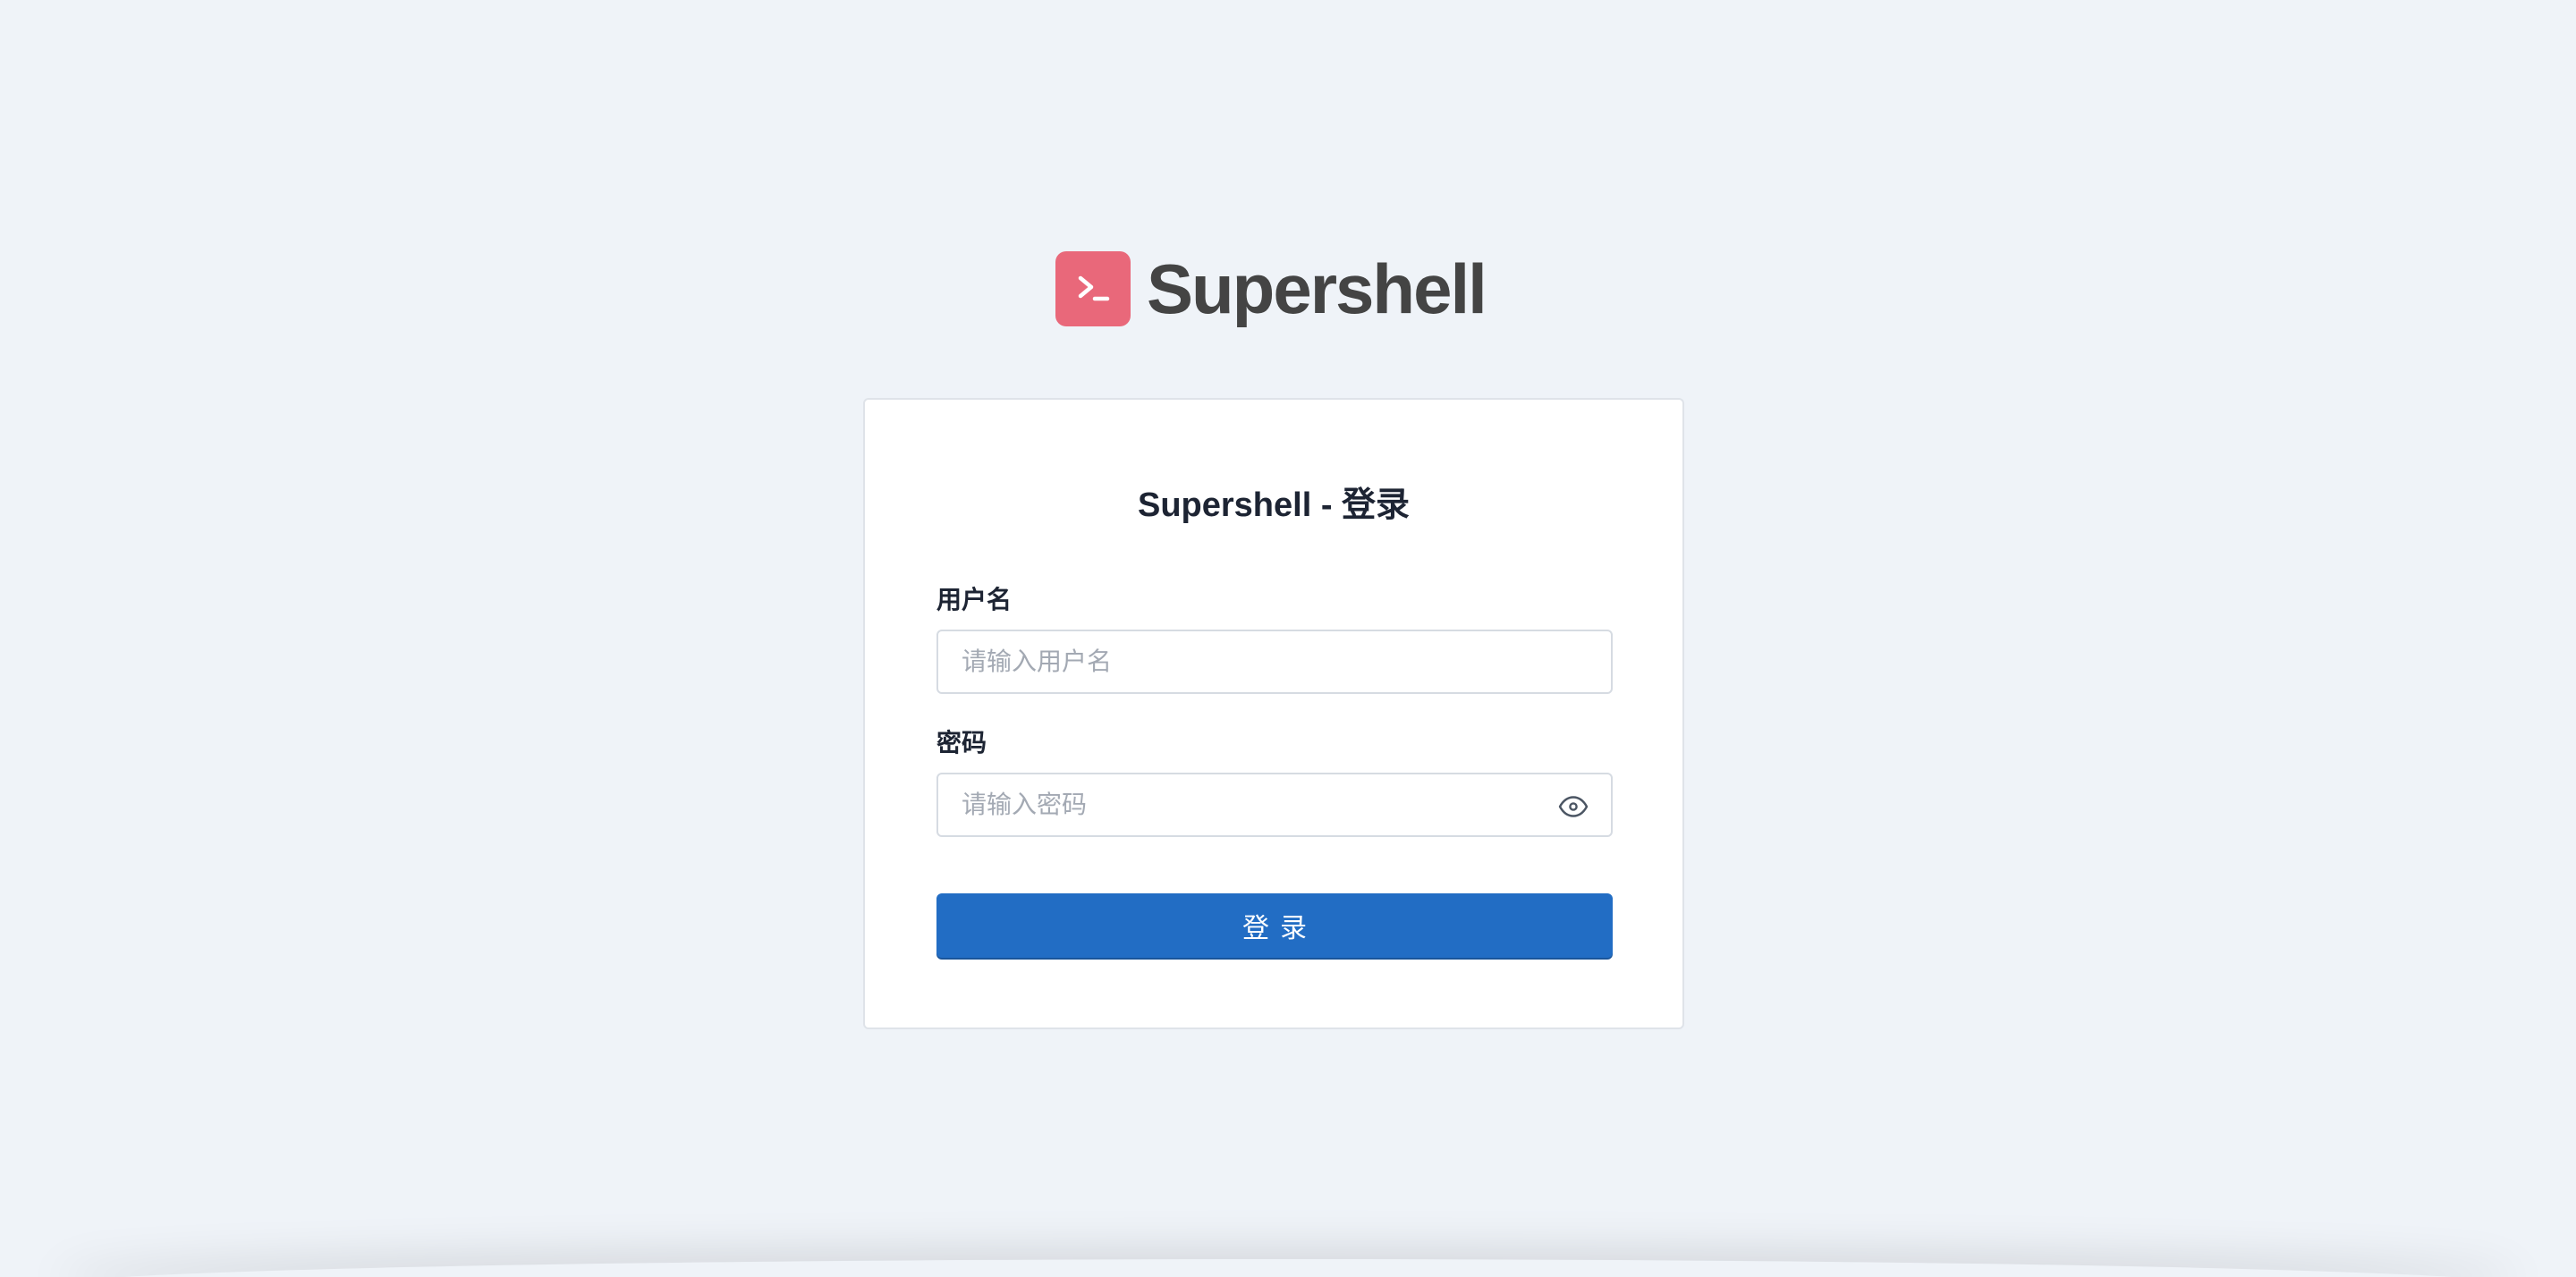 The image size is (2576, 1277). What do you see at coordinates (974, 599) in the screenshot?
I see `username-label: 用户名` at bounding box center [974, 599].